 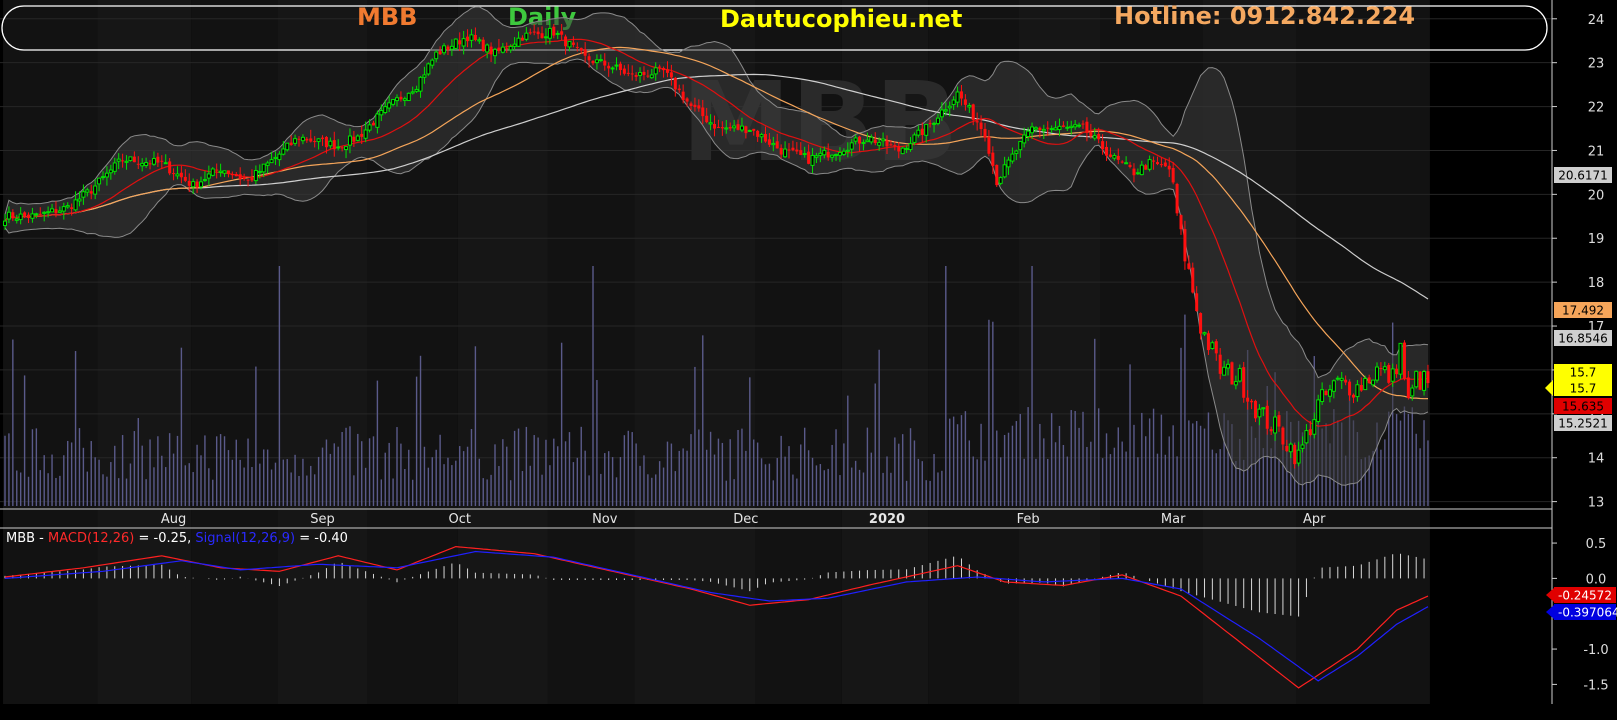 What do you see at coordinates (91, 538) in the screenshot?
I see `macd-title-part: MACD(12,26)` at bounding box center [91, 538].